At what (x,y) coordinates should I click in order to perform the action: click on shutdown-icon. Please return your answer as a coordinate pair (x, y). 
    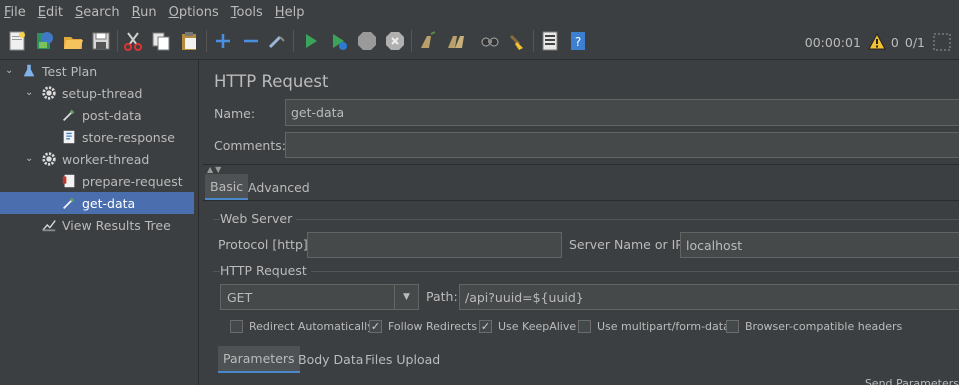
    Looking at the image, I should click on (395, 41).